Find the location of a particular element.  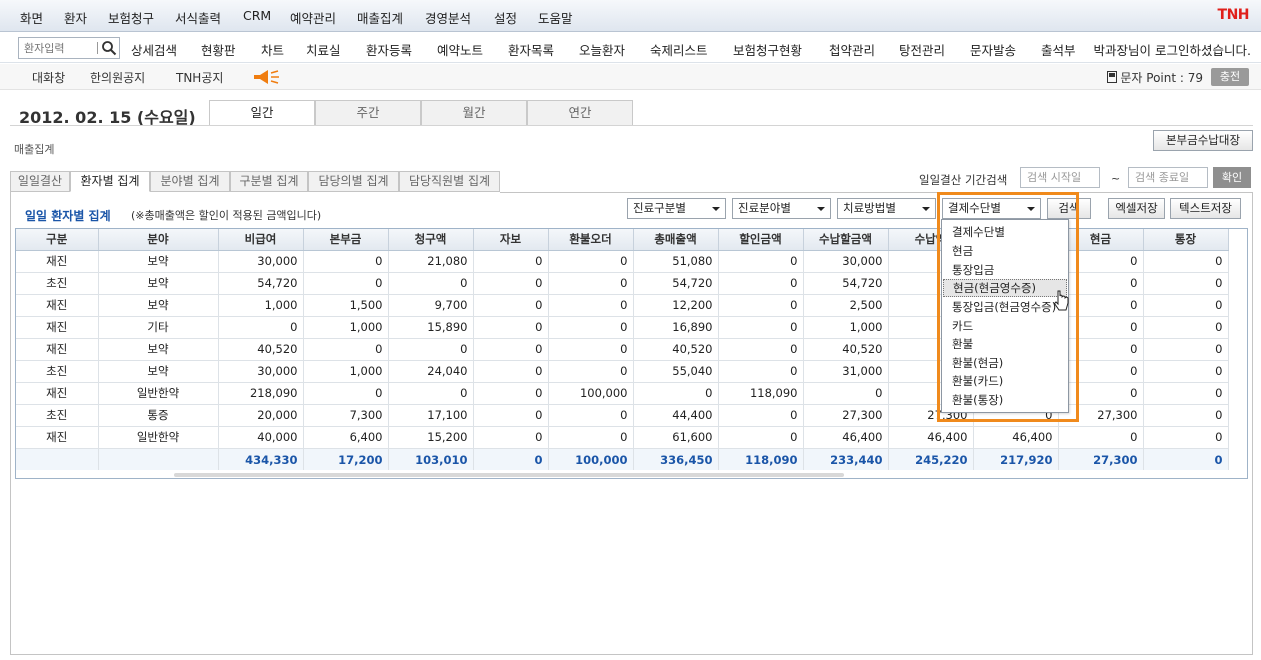

start-date-input: 검색 시작일 is located at coordinates (1060, 177).